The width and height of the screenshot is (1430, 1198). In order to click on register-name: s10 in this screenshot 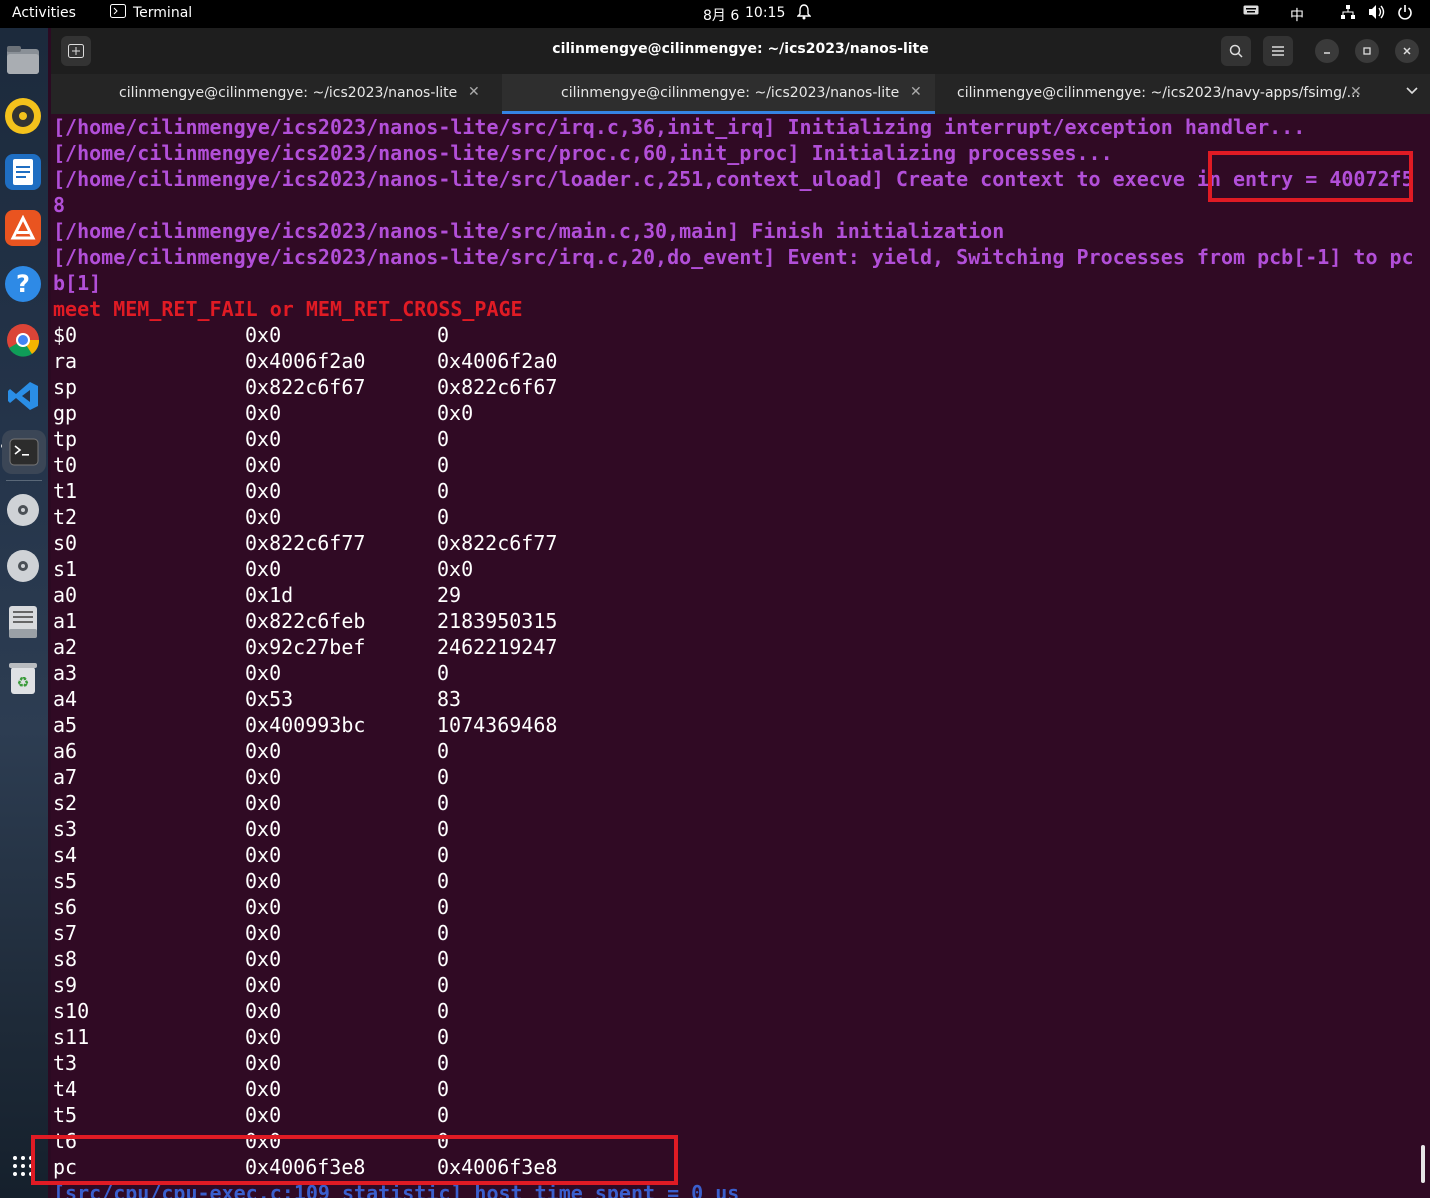, I will do `click(71, 1011)`.